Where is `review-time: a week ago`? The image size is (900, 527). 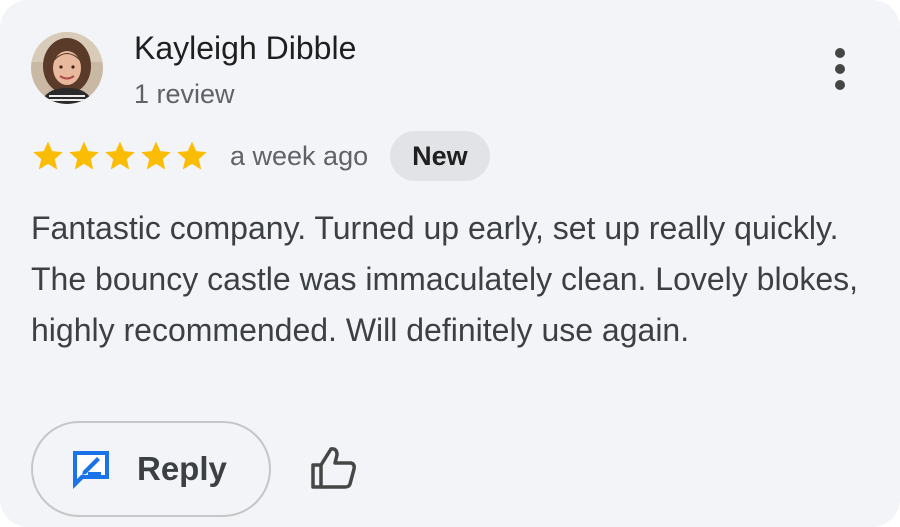 review-time: a week ago is located at coordinates (299, 155).